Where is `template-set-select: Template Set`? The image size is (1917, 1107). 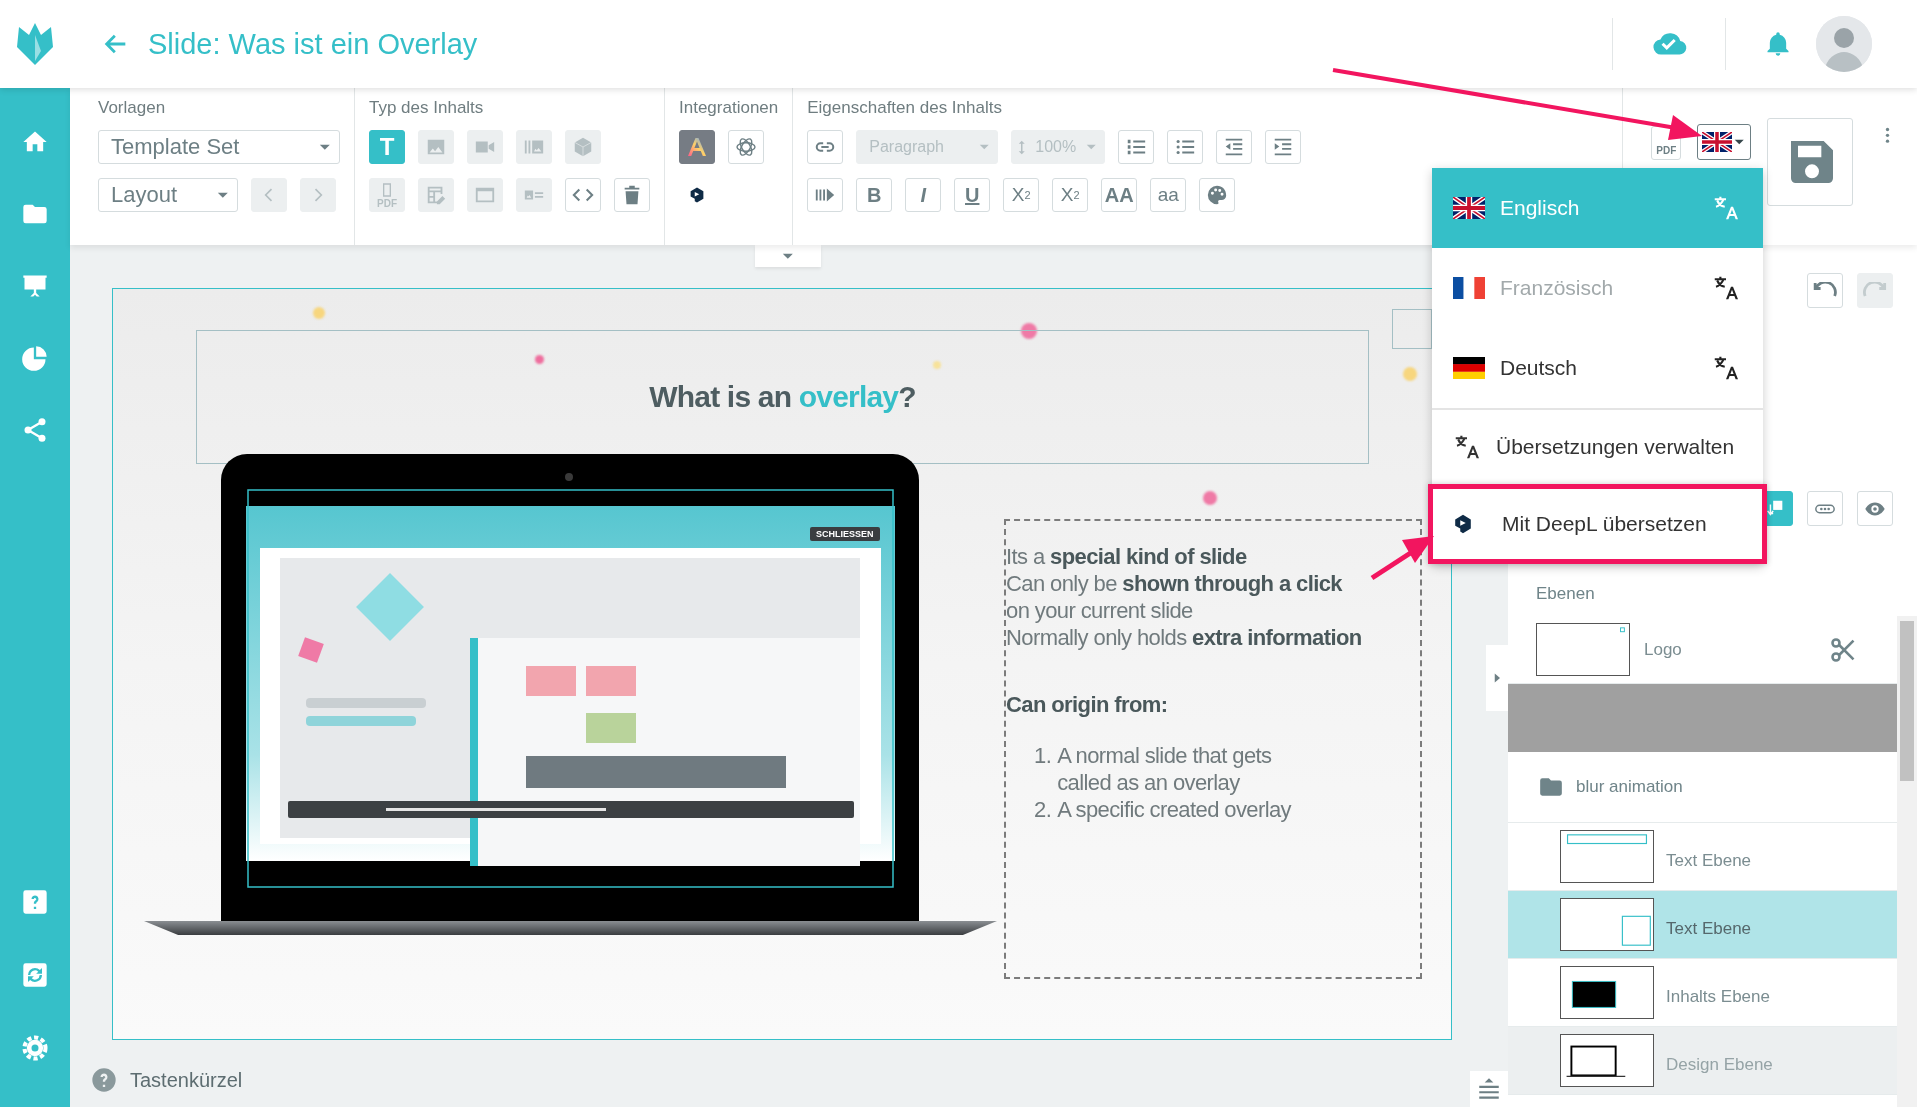
template-set-select: Template Set is located at coordinates (219, 147).